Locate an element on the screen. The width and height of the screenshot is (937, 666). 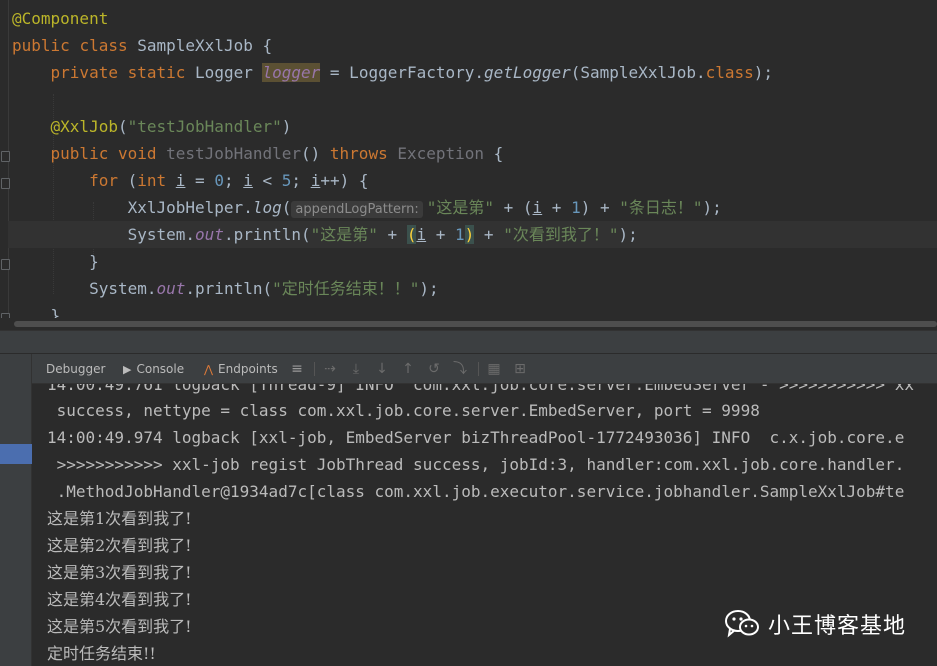
keyword-public: public is located at coordinates (79, 153).